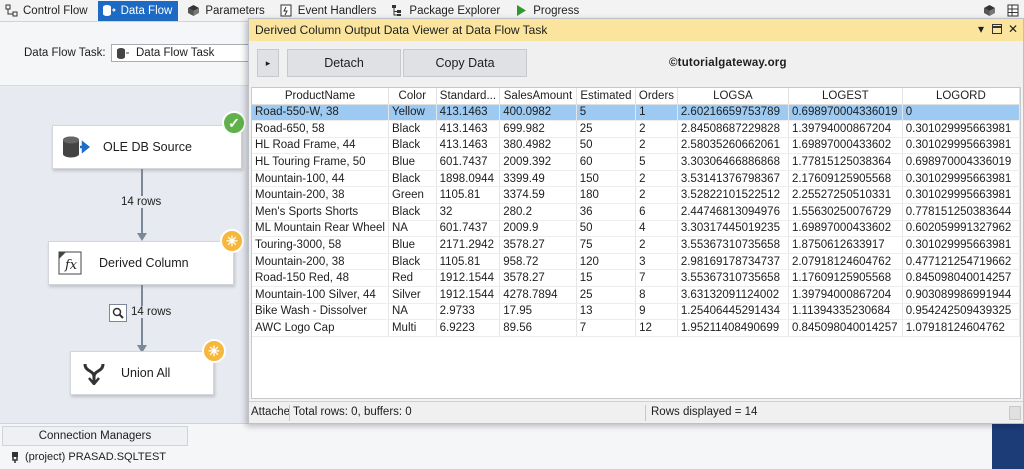 The width and height of the screenshot is (1024, 469). I want to click on connection-item: (project) PRASAD.SQLTEST, so click(87, 457).